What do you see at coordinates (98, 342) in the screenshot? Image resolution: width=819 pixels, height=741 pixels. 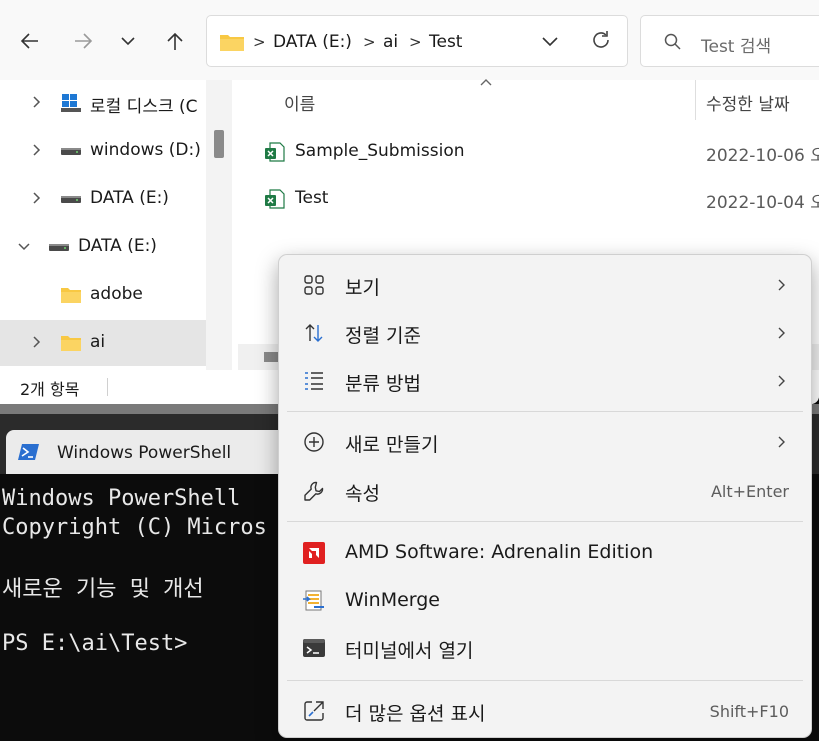 I see `tree-item-label: ai` at bounding box center [98, 342].